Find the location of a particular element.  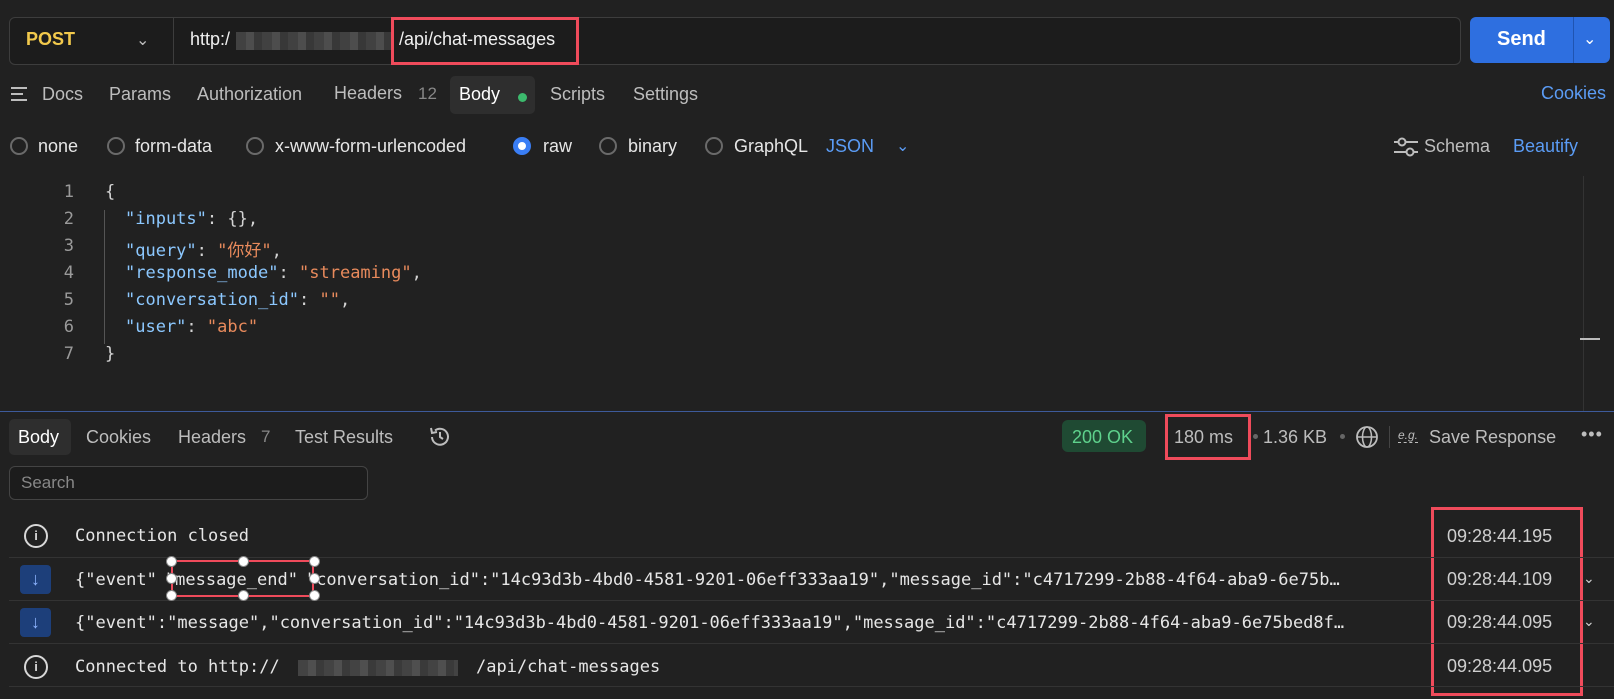

radio-graphql is located at coordinates (714, 146).